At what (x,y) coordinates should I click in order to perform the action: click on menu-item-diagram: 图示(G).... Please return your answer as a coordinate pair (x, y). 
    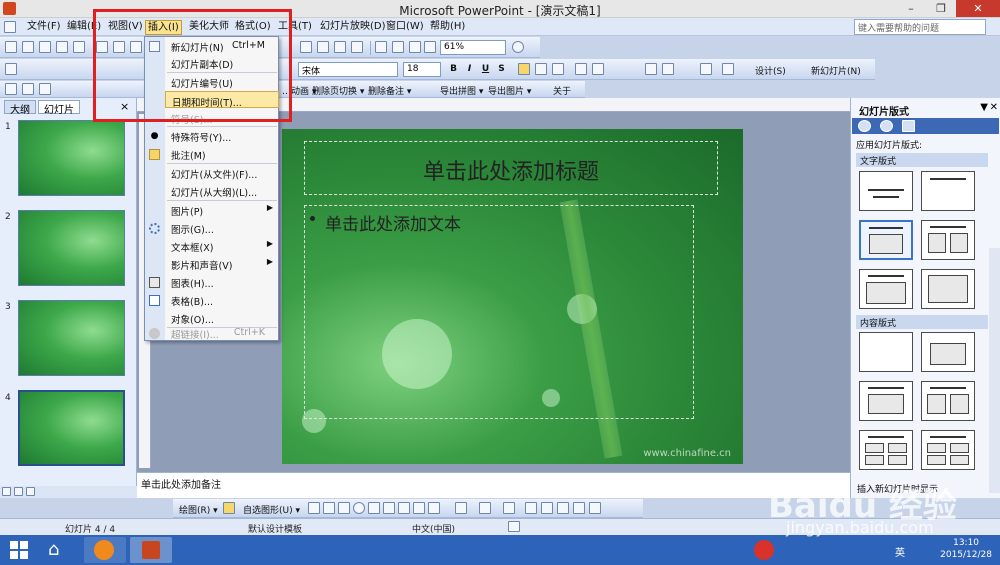
    Looking at the image, I should click on (222, 227).